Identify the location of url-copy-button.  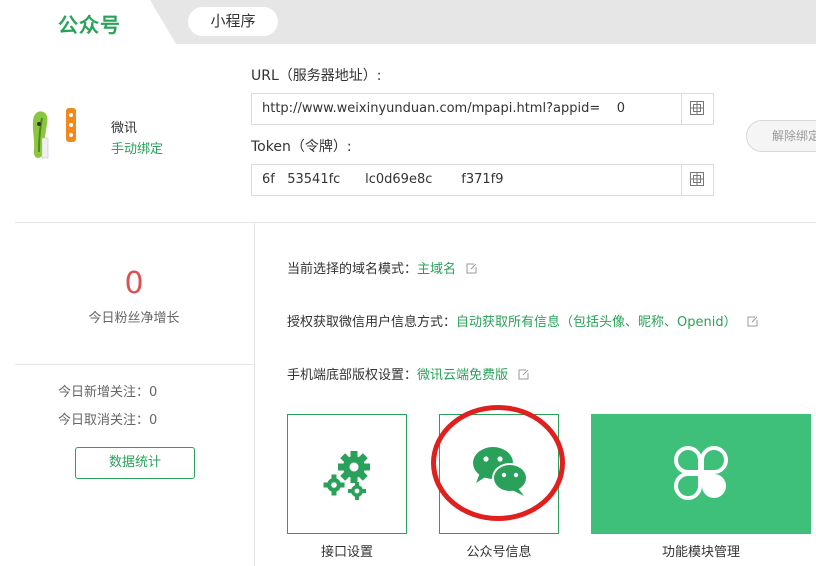
(697, 109).